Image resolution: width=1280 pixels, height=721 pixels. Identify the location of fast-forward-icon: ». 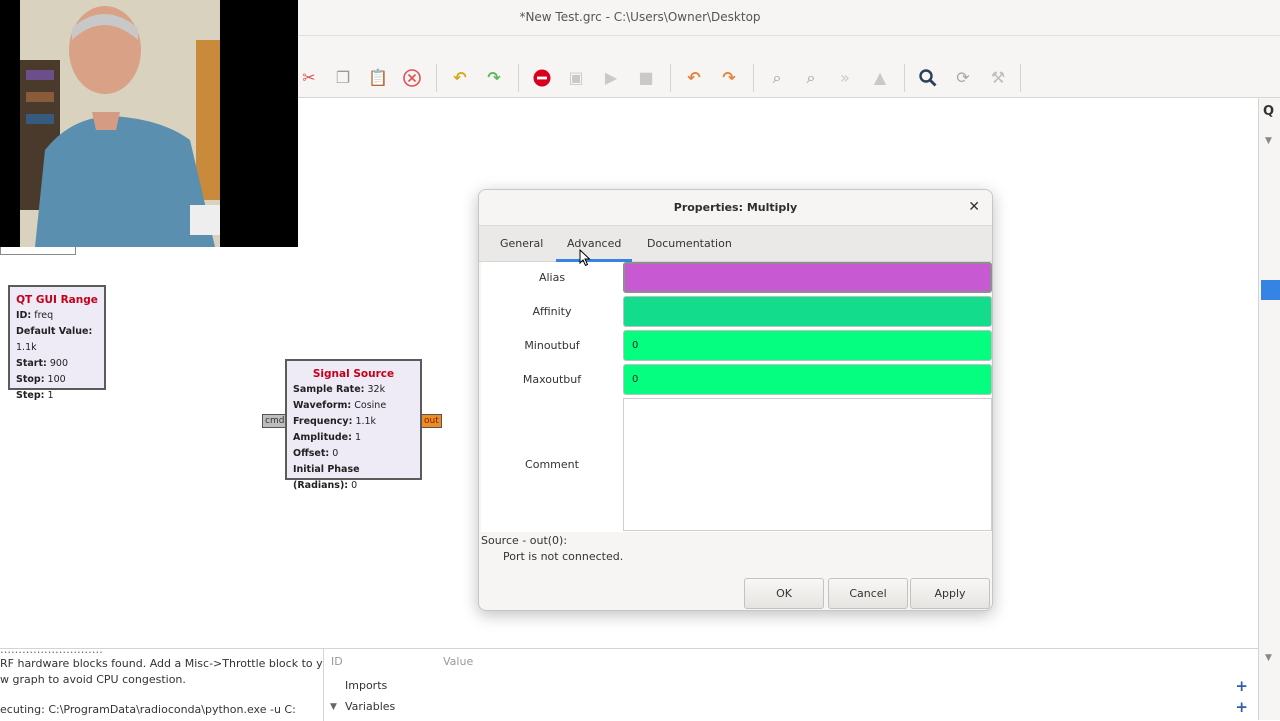
(845, 78).